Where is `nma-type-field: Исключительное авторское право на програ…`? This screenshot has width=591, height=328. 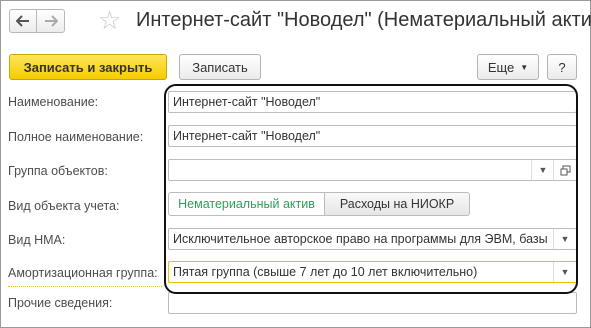 nma-type-field: Исключительное авторское право на програ… is located at coordinates (372, 239).